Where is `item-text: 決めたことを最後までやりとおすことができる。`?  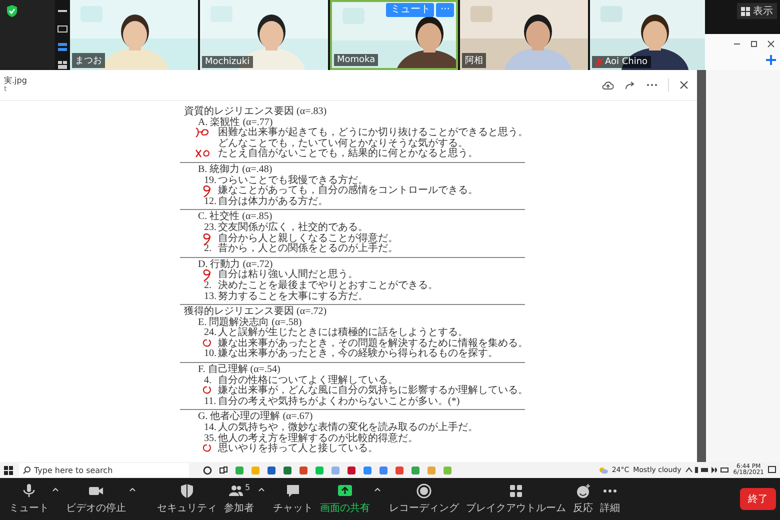 item-text: 決めたことを最後までやりとおすことができる。 is located at coordinates (328, 285).